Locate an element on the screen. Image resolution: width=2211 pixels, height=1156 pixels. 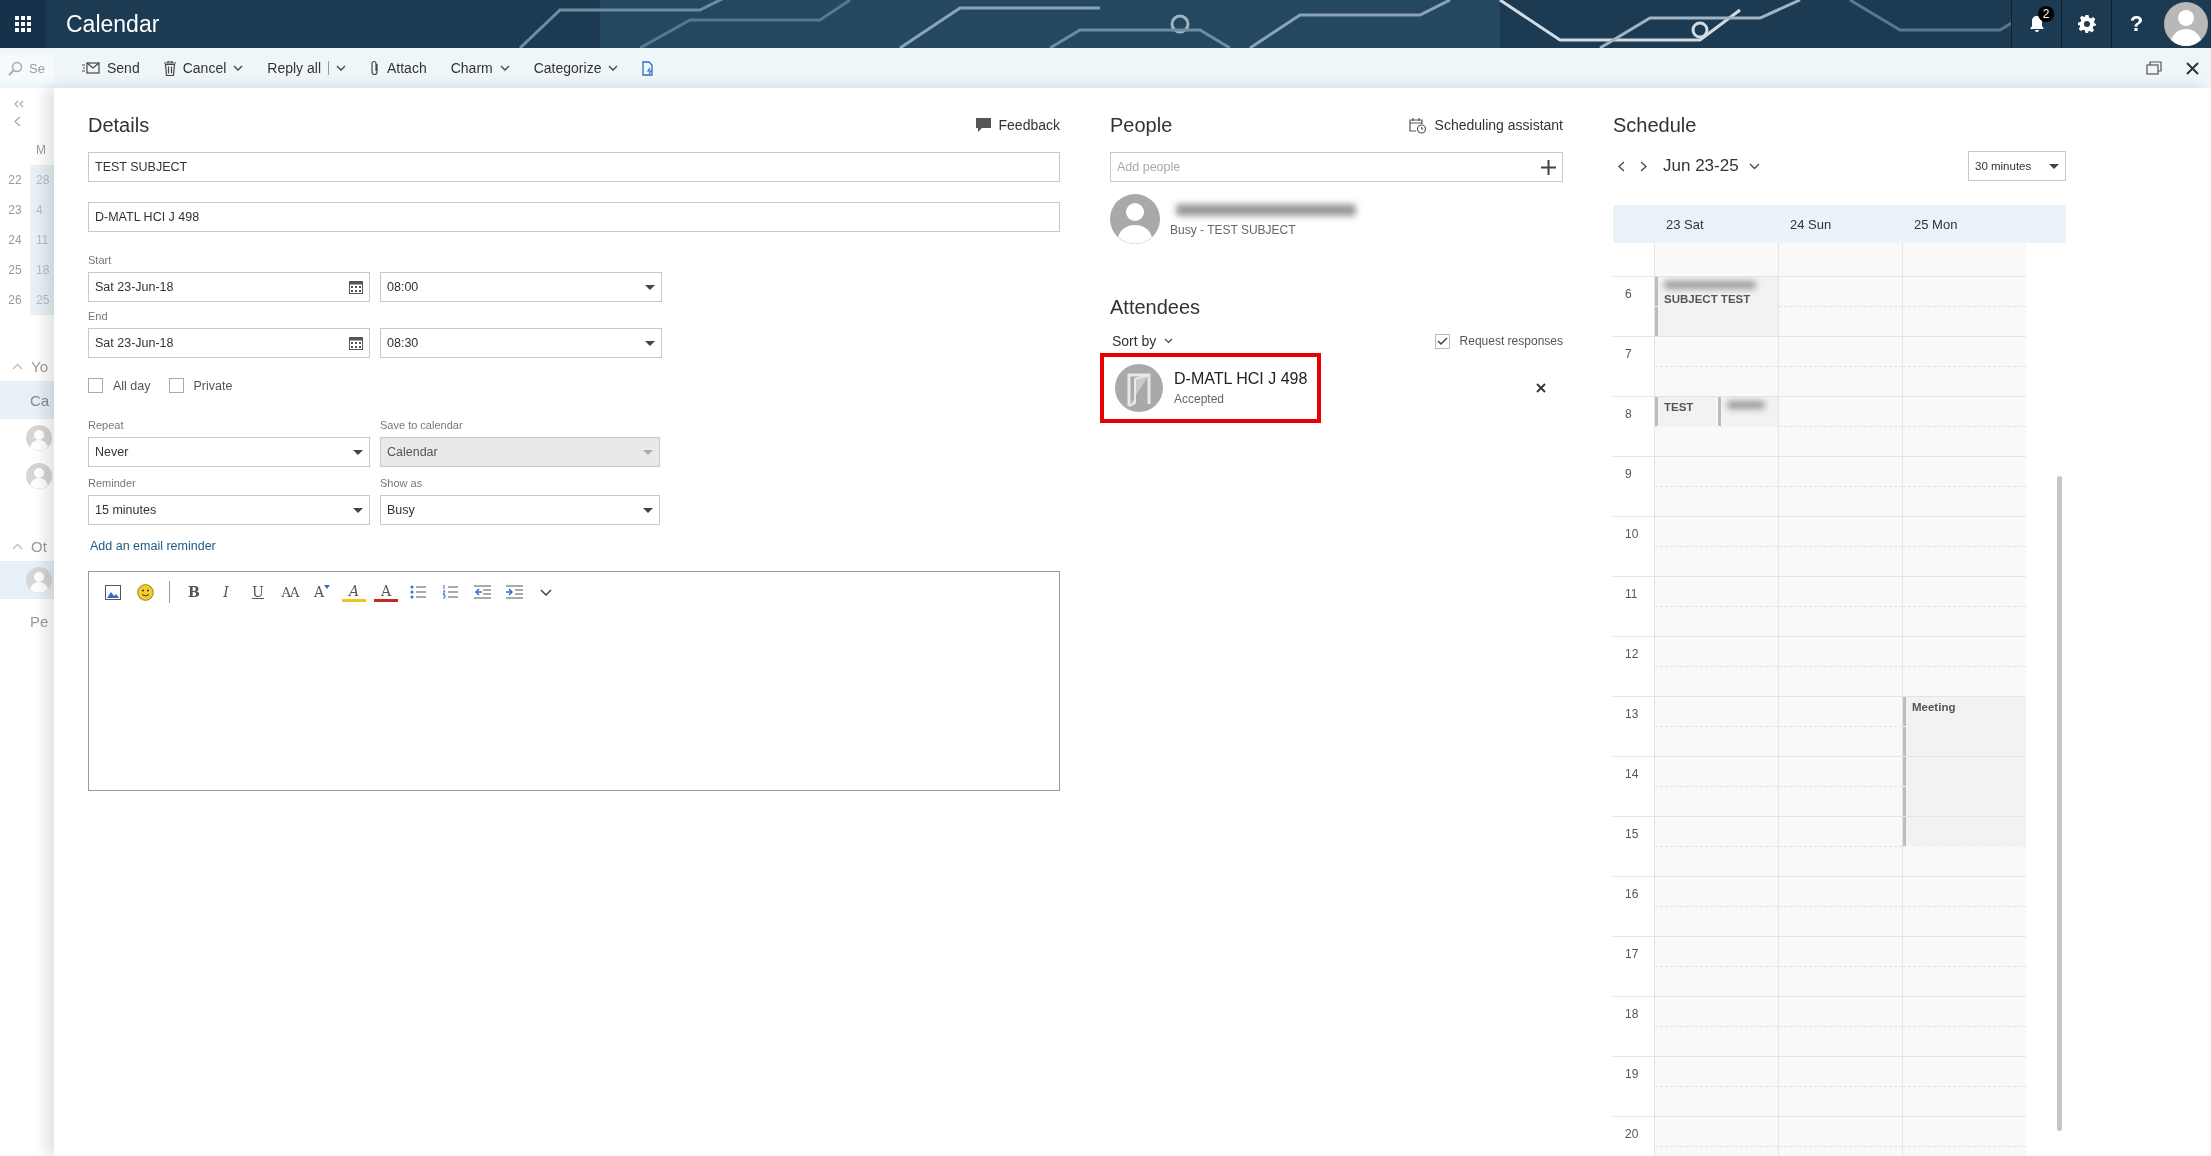
font-color-button: A is located at coordinates (386, 592).